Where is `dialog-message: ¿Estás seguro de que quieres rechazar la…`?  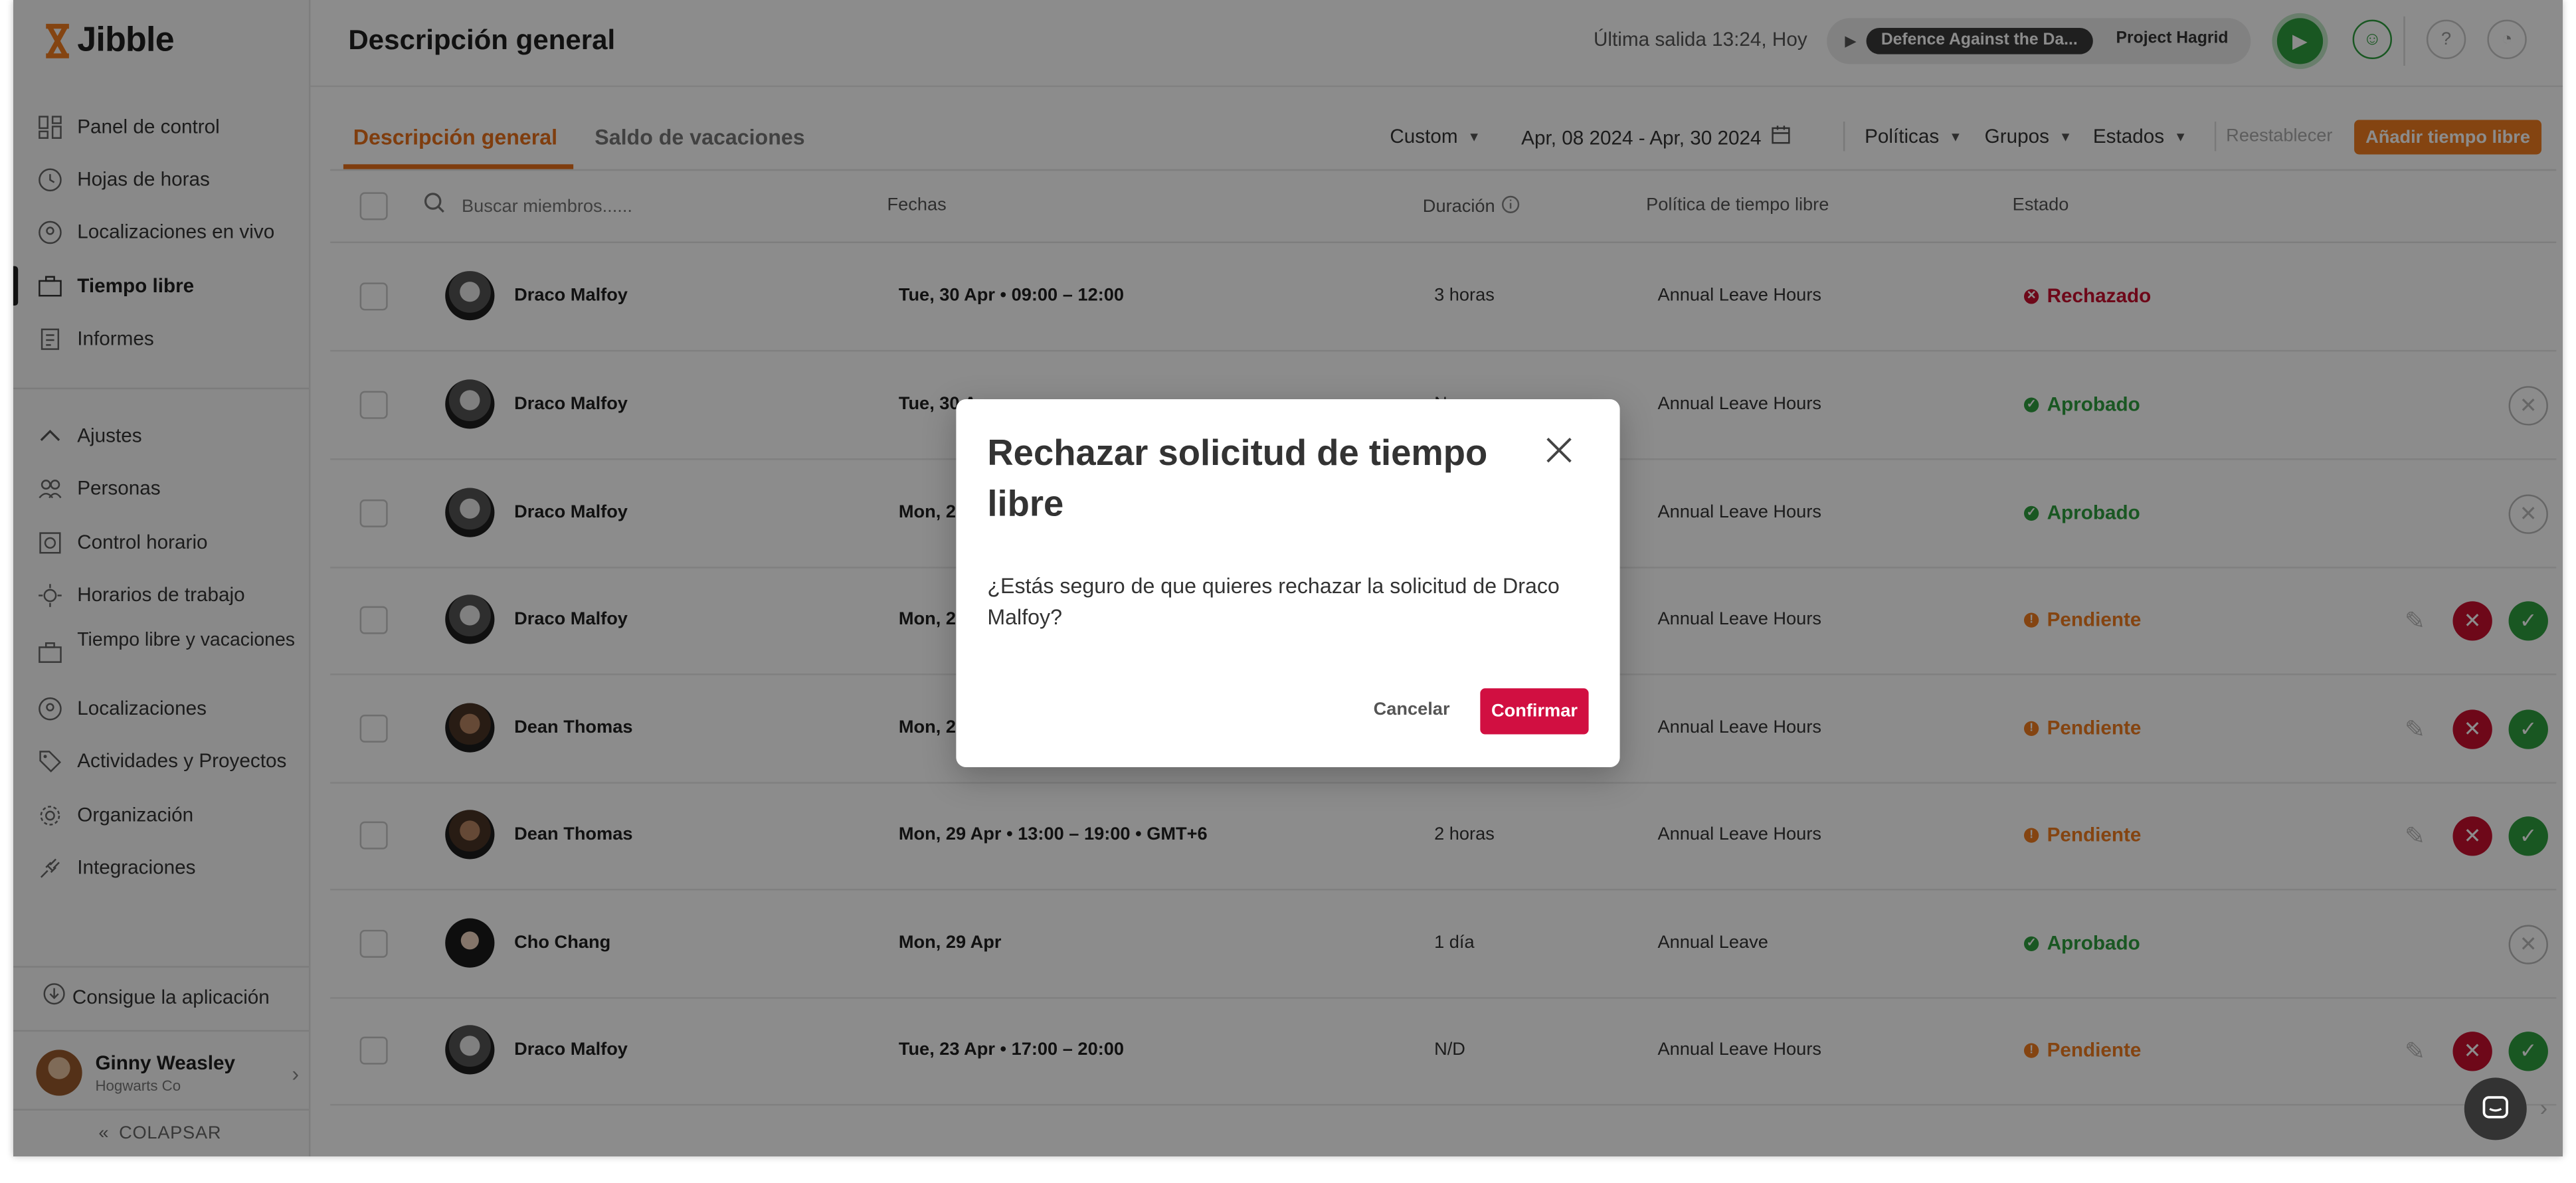
dialog-message: ¿Estás seguro de que quieres rechazar la… is located at coordinates (1273, 601).